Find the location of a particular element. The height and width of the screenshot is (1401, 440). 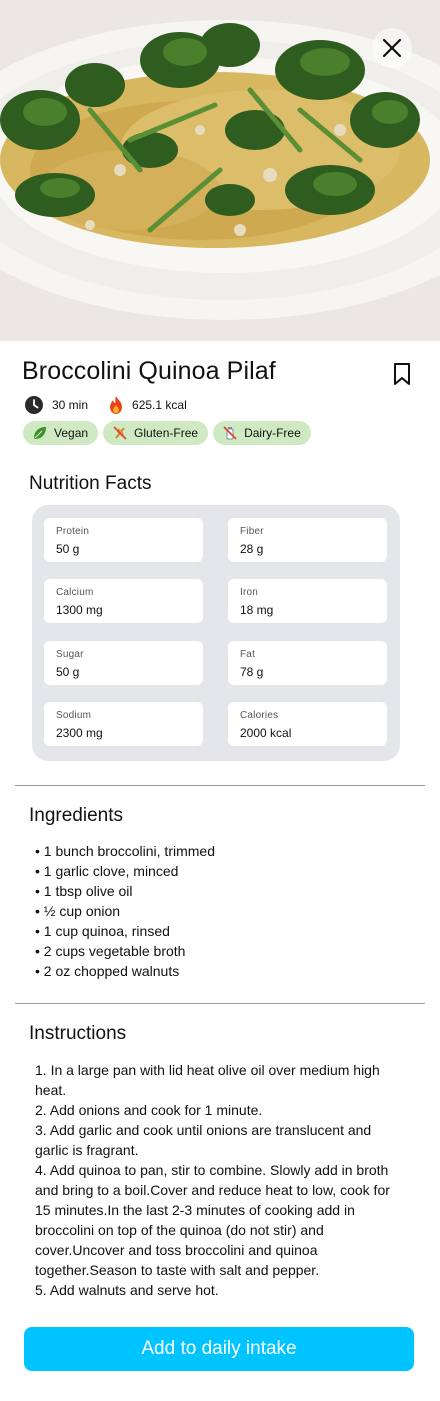

instruction-step: 2. Add onions and cook for 1 minute. is located at coordinates (149, 1110).